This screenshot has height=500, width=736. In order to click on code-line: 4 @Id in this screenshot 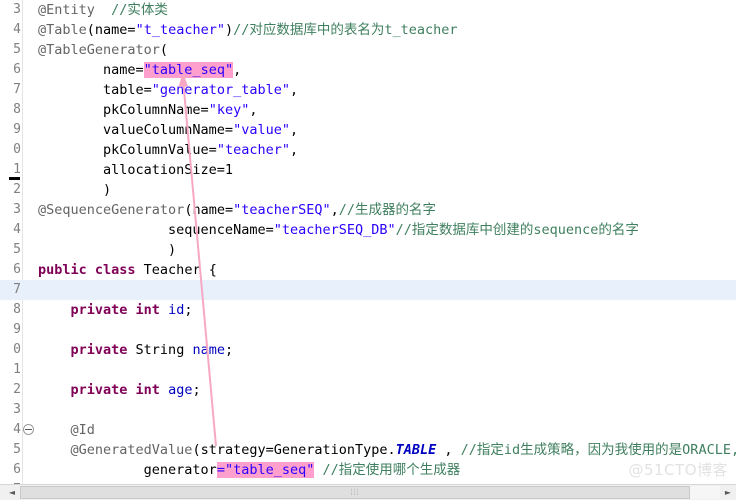, I will do `click(368, 430)`.